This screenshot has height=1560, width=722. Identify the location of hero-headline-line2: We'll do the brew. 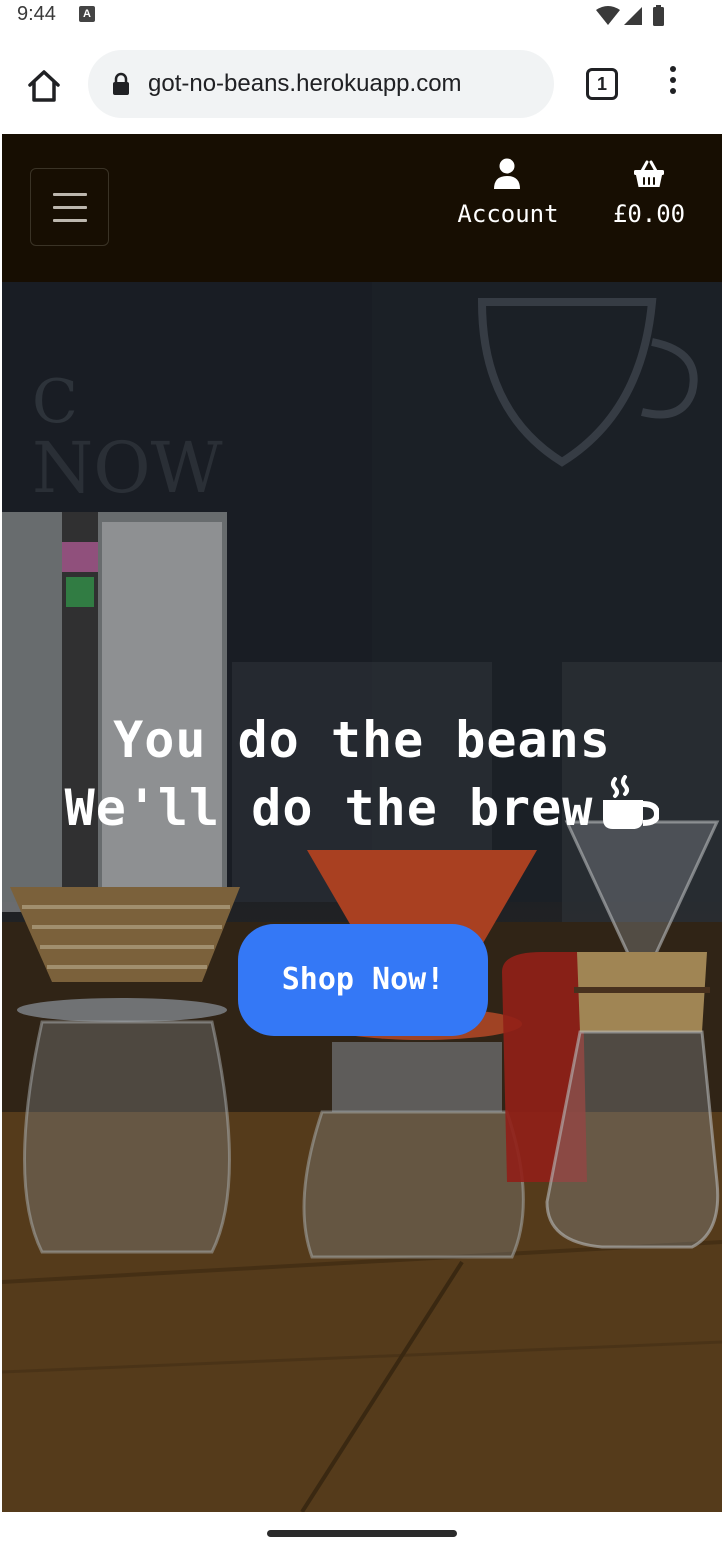
(329, 808).